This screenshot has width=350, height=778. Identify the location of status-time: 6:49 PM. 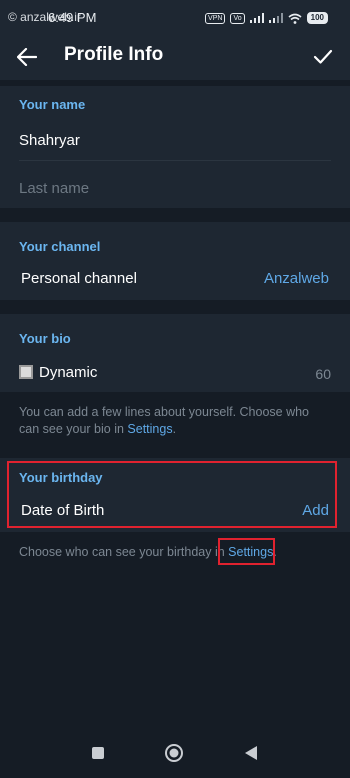
(72, 17).